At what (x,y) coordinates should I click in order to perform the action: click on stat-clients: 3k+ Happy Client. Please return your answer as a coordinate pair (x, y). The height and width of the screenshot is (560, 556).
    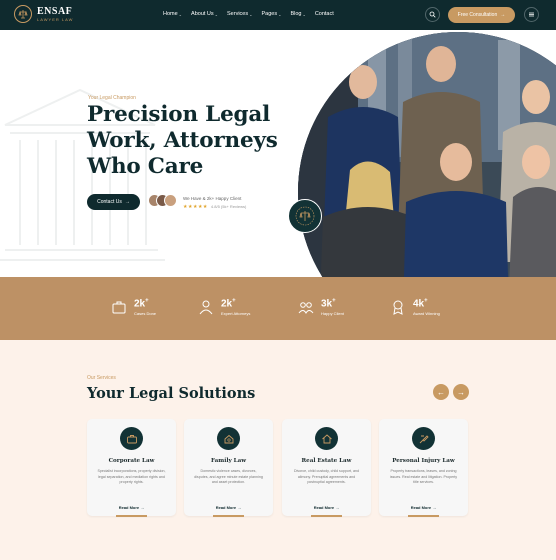
    Looking at the image, I should click on (320, 307).